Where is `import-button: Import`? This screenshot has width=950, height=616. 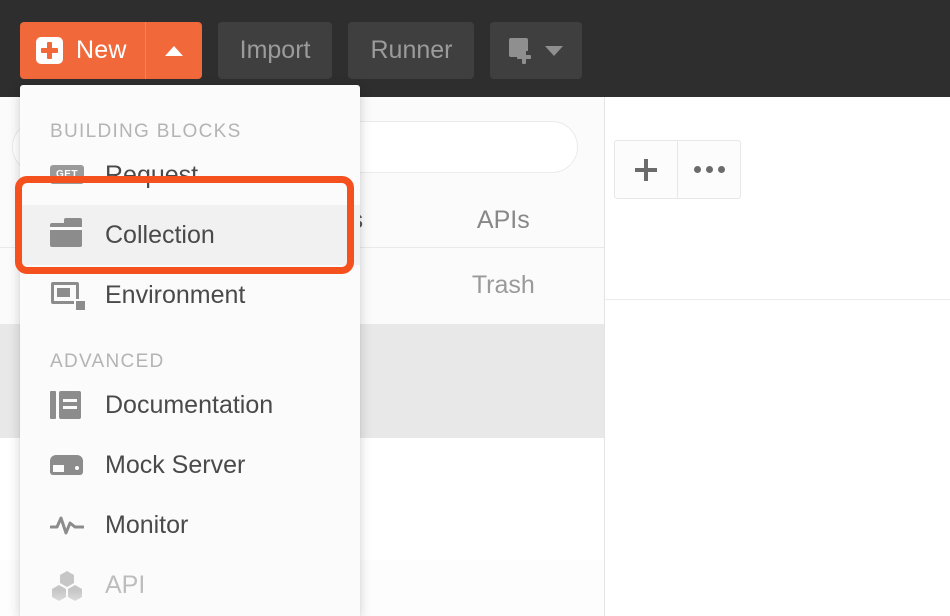
import-button: Import is located at coordinates (275, 50).